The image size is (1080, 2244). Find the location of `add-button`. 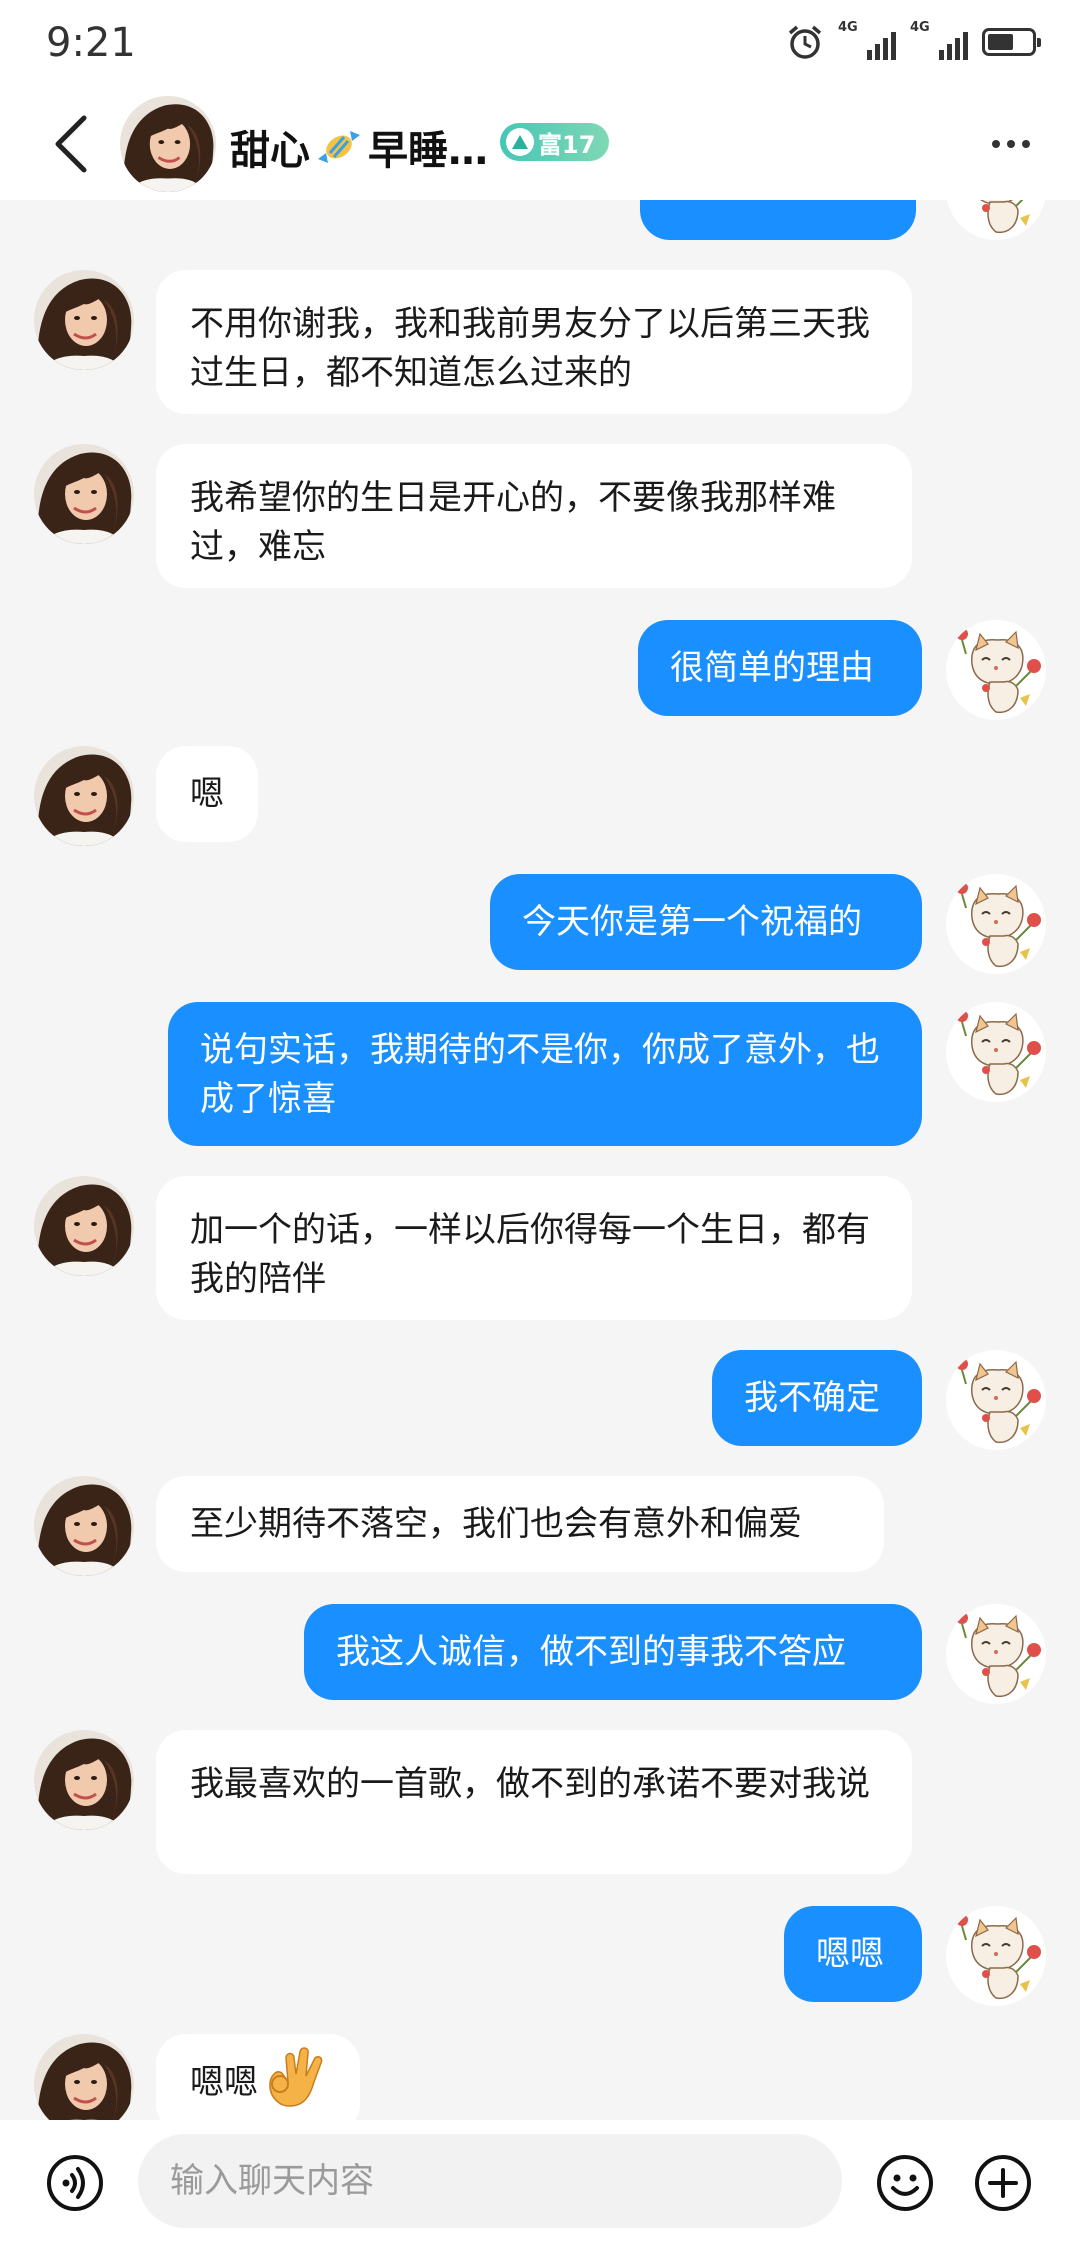

add-button is located at coordinates (1003, 2183).